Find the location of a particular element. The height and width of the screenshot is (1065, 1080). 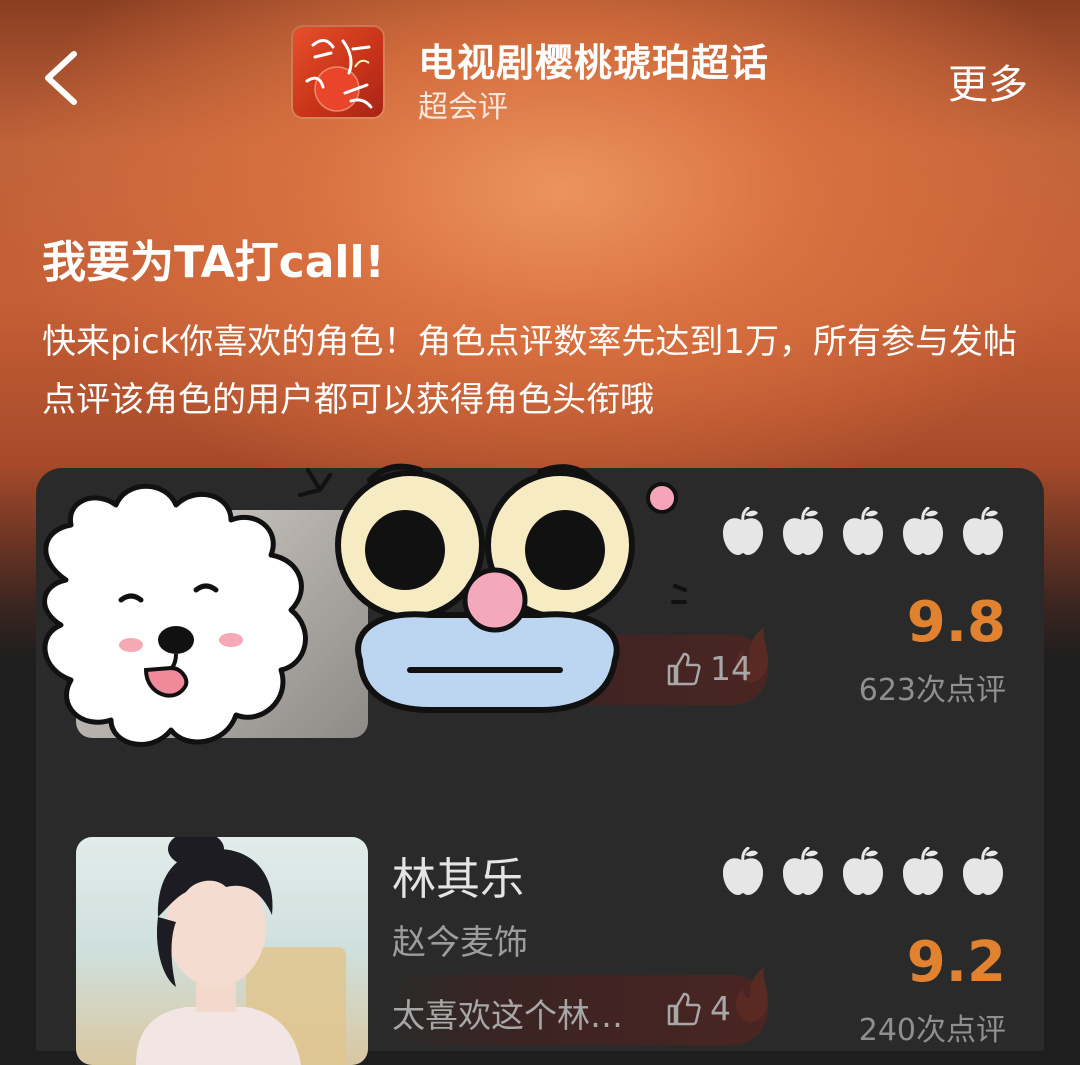

character-avatar is located at coordinates (222, 951).